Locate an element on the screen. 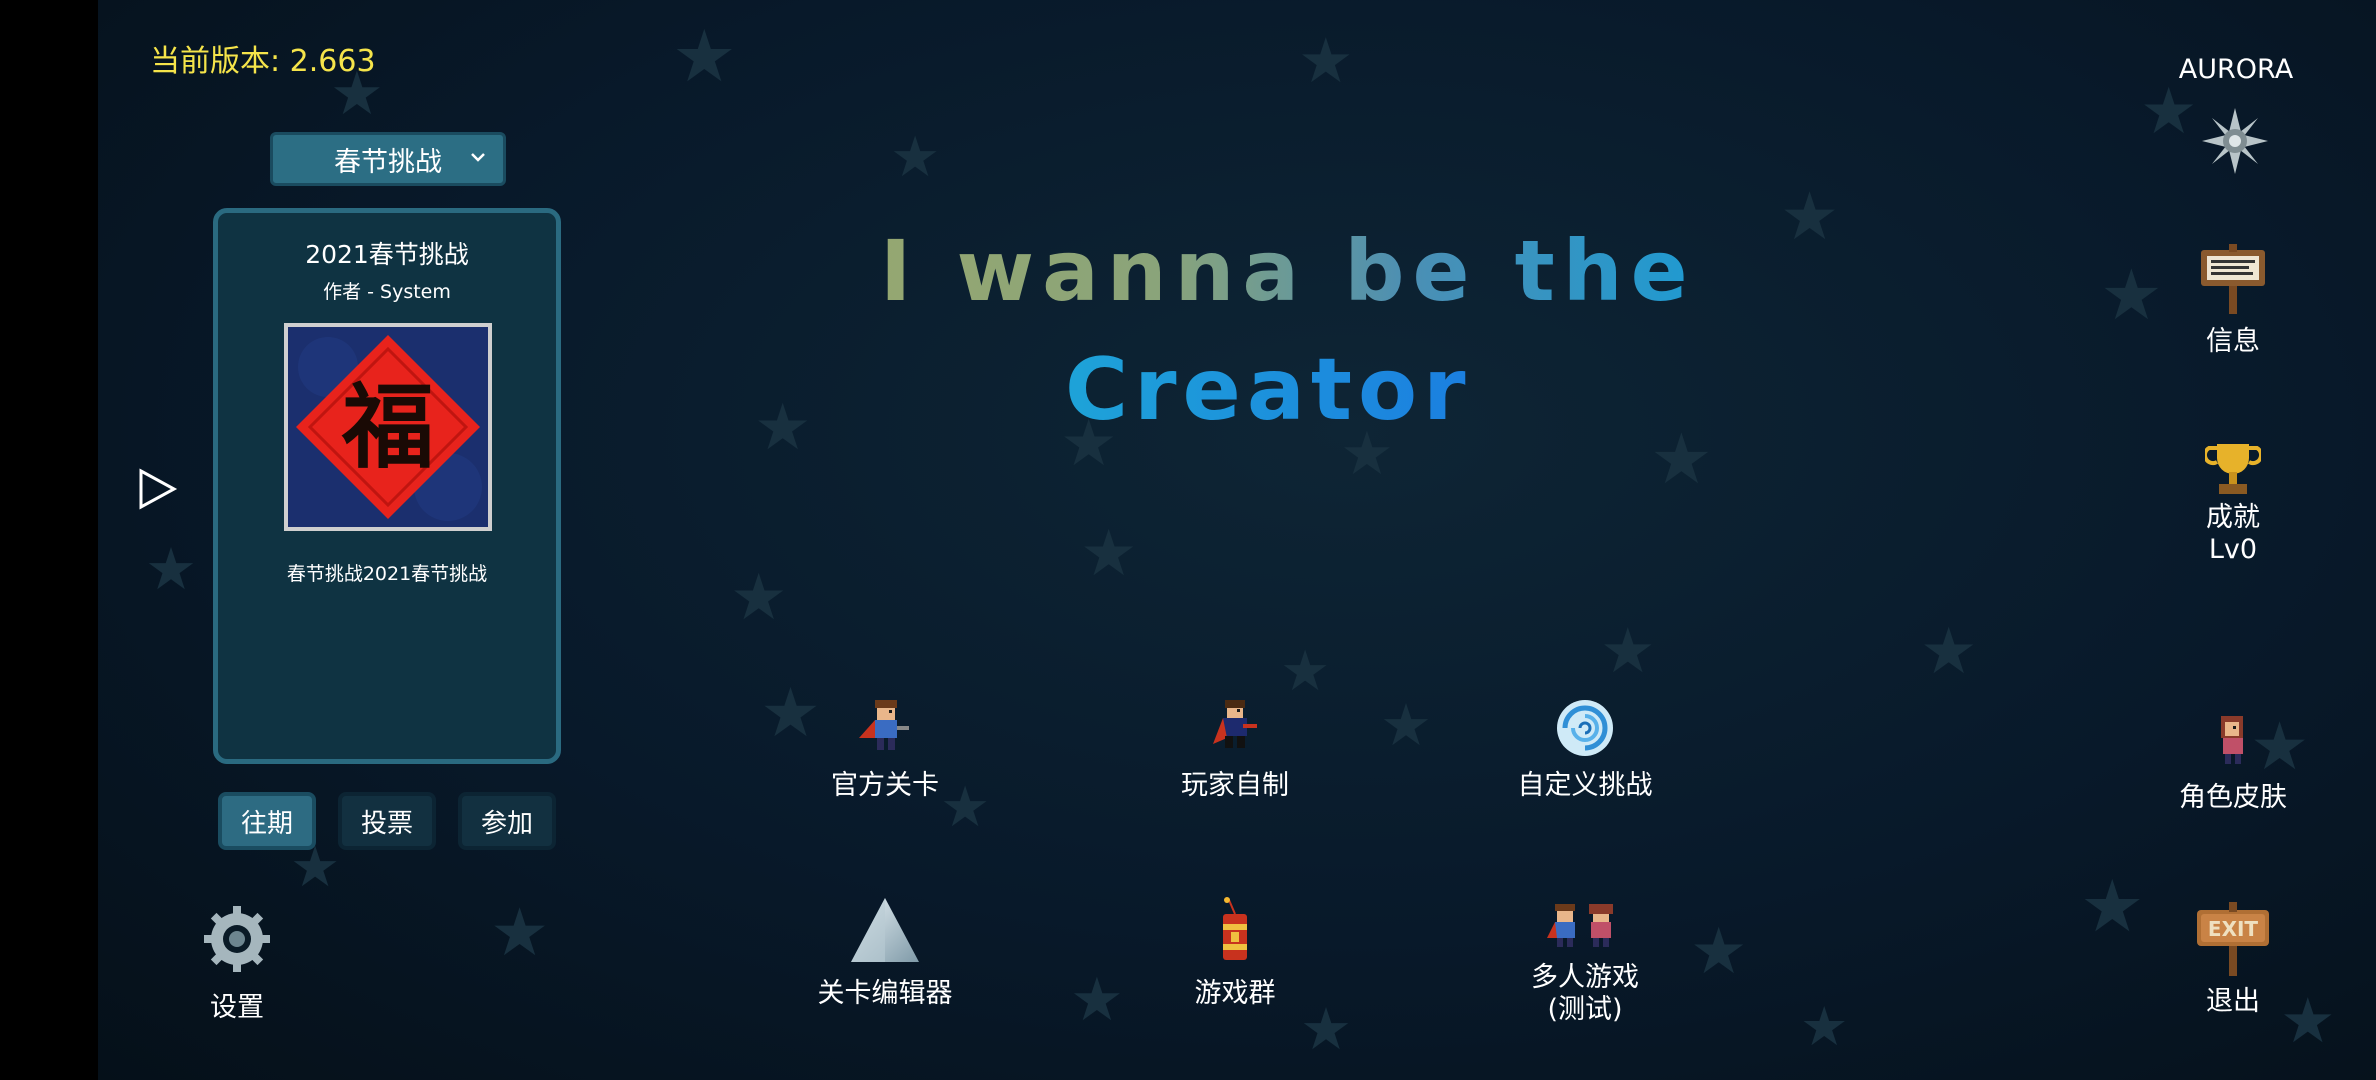 The width and height of the screenshot is (2376, 1080). multiplayer-button: 多人游戏 (测试) is located at coordinates (1585, 965).